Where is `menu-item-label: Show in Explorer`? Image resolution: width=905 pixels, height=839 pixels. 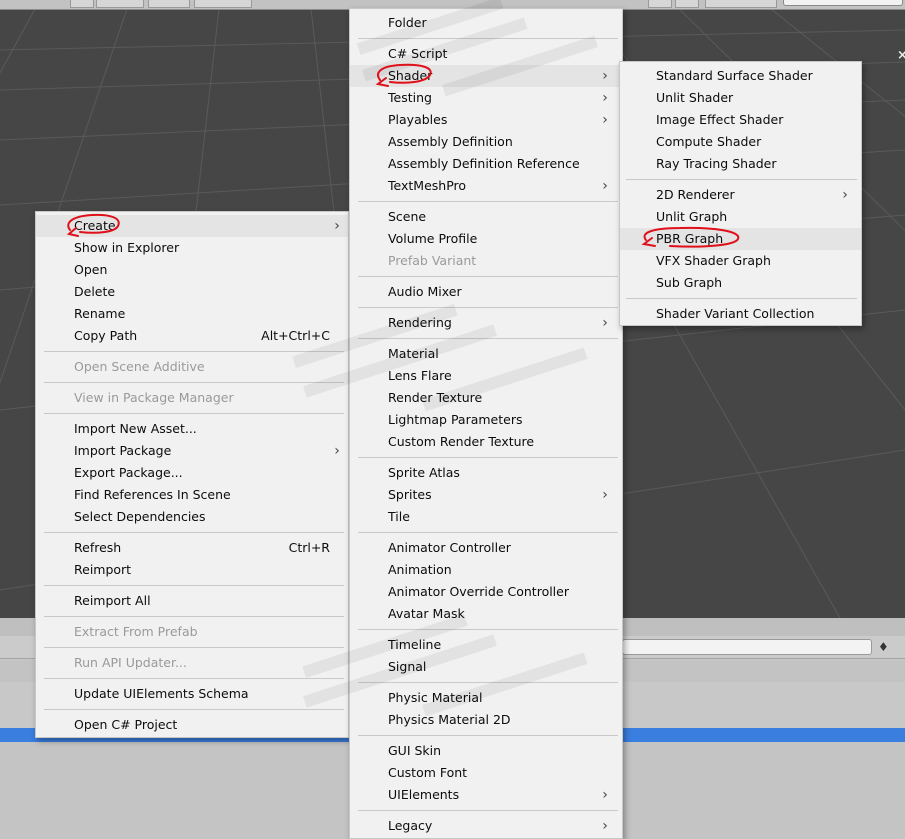 menu-item-label: Show in Explorer is located at coordinates (127, 247).